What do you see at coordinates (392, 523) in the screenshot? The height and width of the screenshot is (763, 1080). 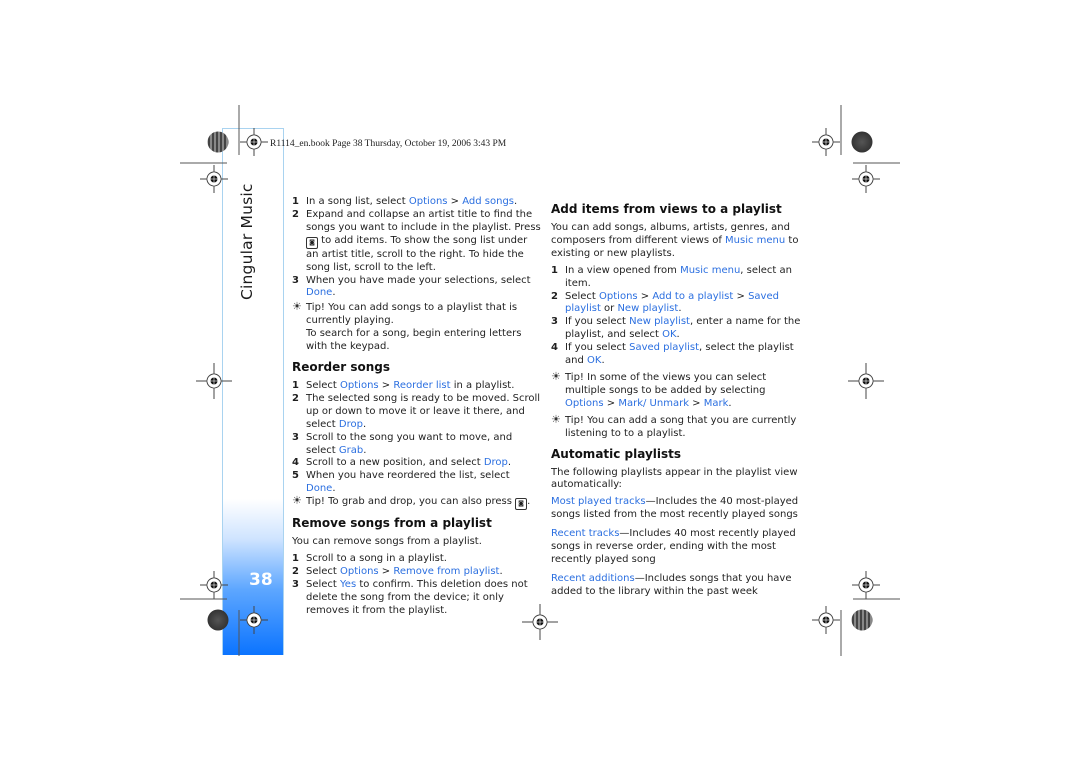 I see `heading-remove-songs: Remove songs from a playlist` at bounding box center [392, 523].